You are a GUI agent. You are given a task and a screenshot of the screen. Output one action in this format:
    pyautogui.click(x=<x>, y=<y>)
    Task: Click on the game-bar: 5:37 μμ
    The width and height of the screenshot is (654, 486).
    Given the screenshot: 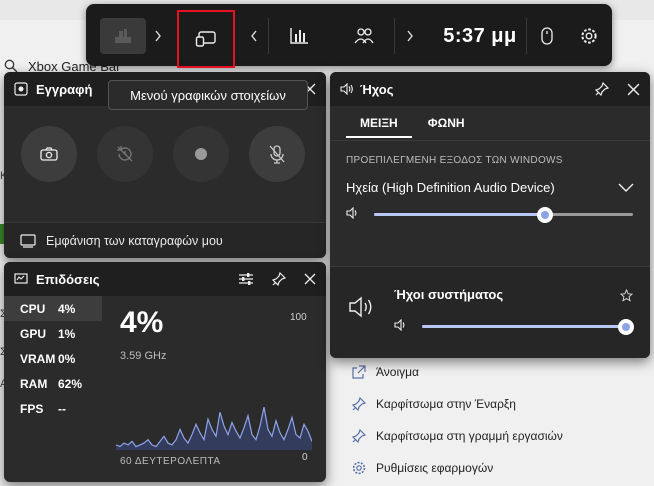 What is the action you would take?
    pyautogui.click(x=349, y=36)
    